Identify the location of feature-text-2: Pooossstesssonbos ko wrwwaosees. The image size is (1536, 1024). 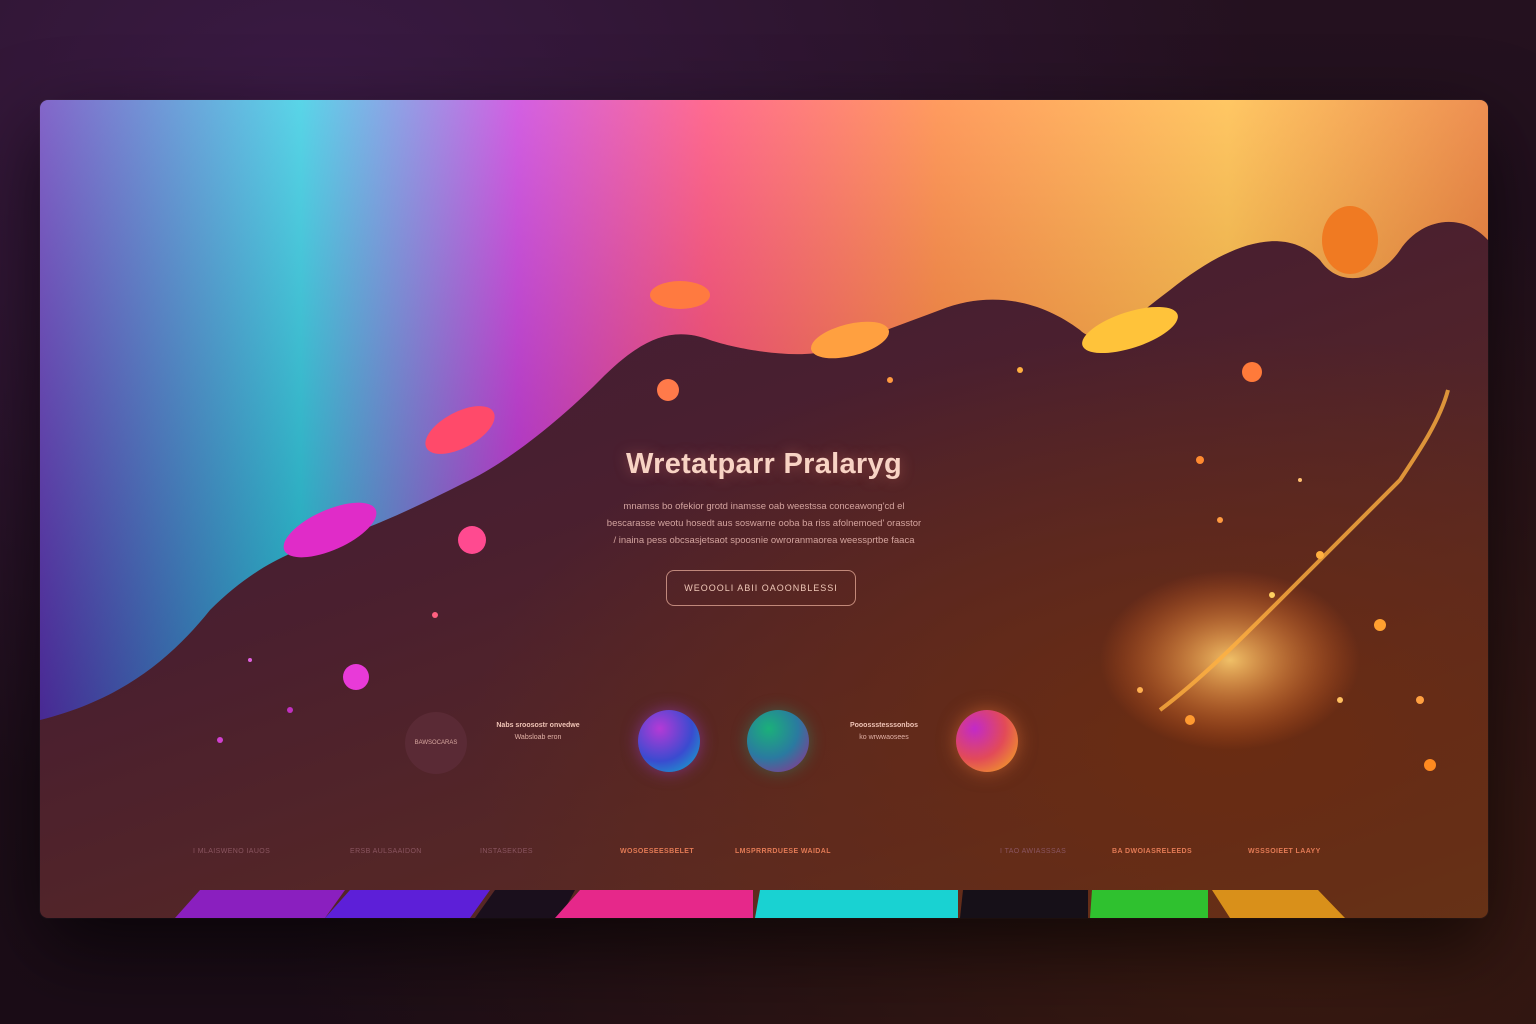
(884, 732).